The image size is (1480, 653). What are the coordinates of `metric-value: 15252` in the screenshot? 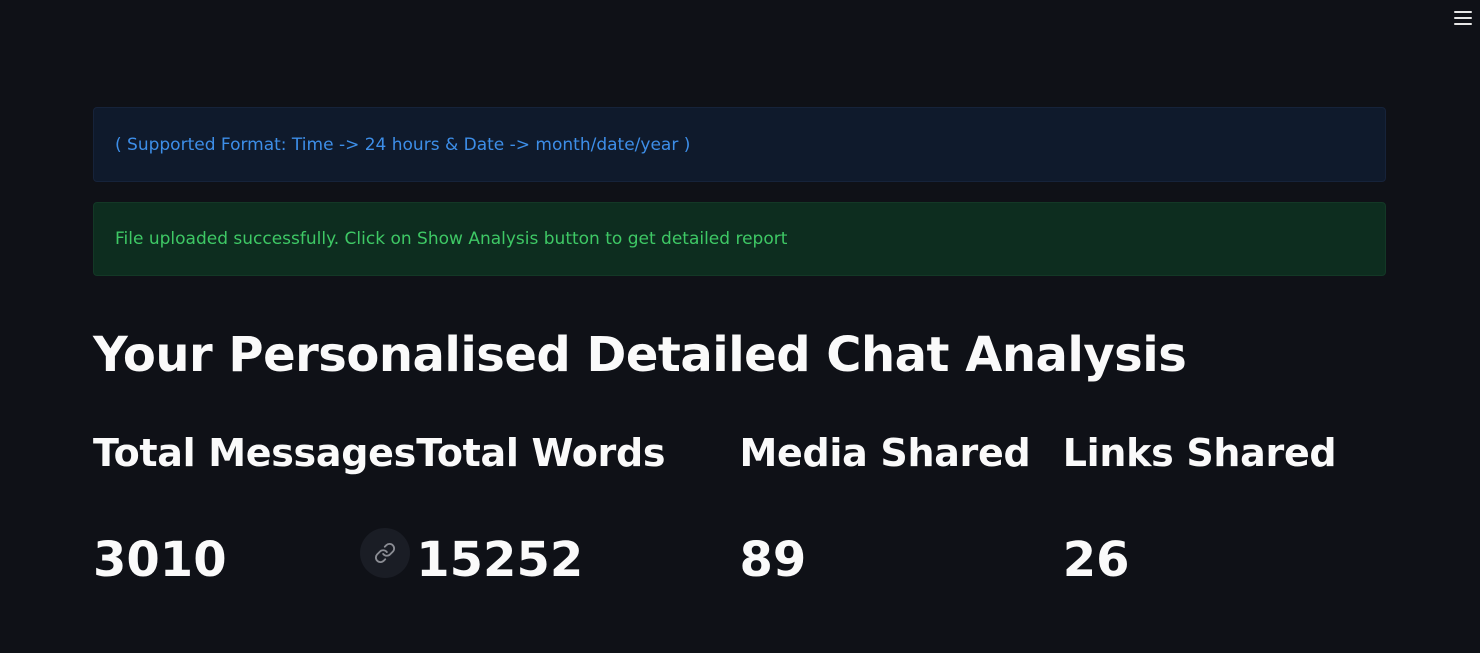 It's located at (500, 560).